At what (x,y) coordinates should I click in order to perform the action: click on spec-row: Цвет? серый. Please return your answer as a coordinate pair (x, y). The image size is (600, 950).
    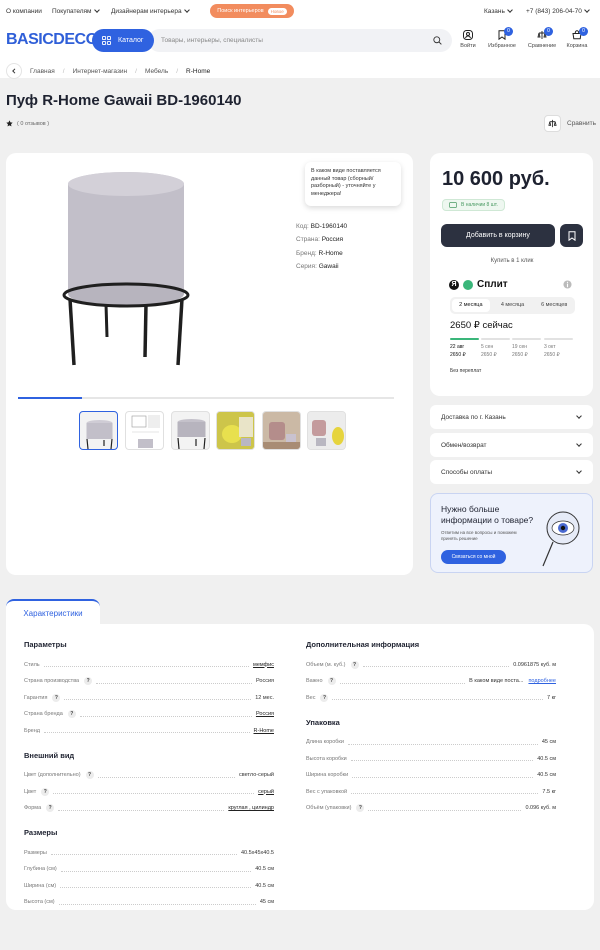
    Looking at the image, I should click on (149, 791).